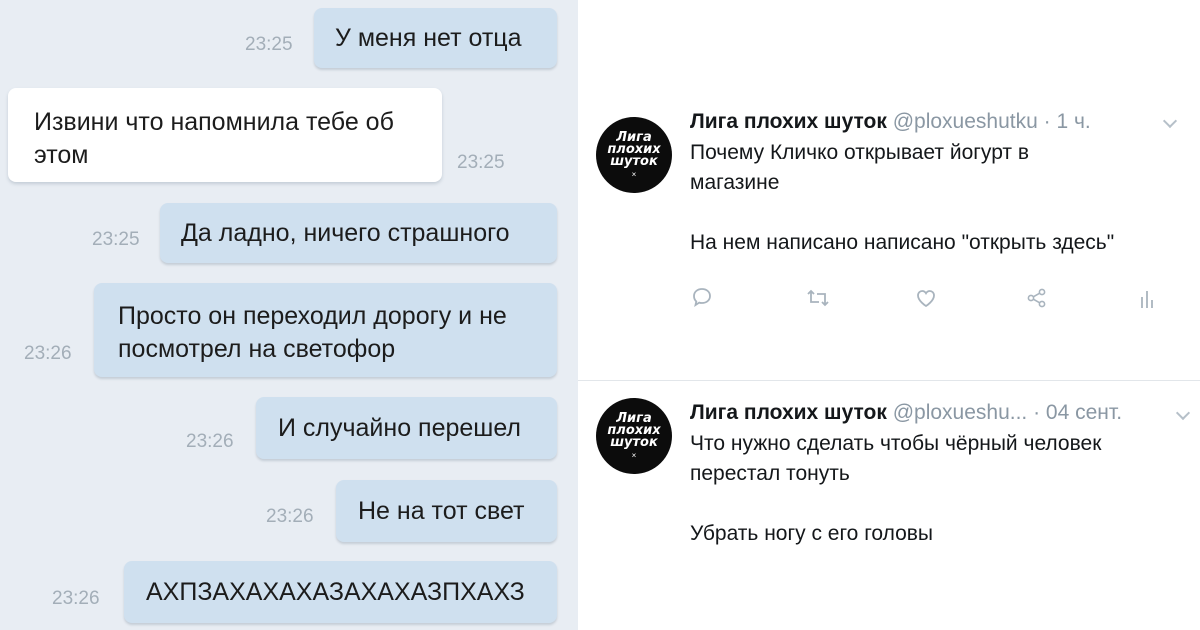 The image size is (1200, 630). I want to click on share-icon, so click(1037, 298).